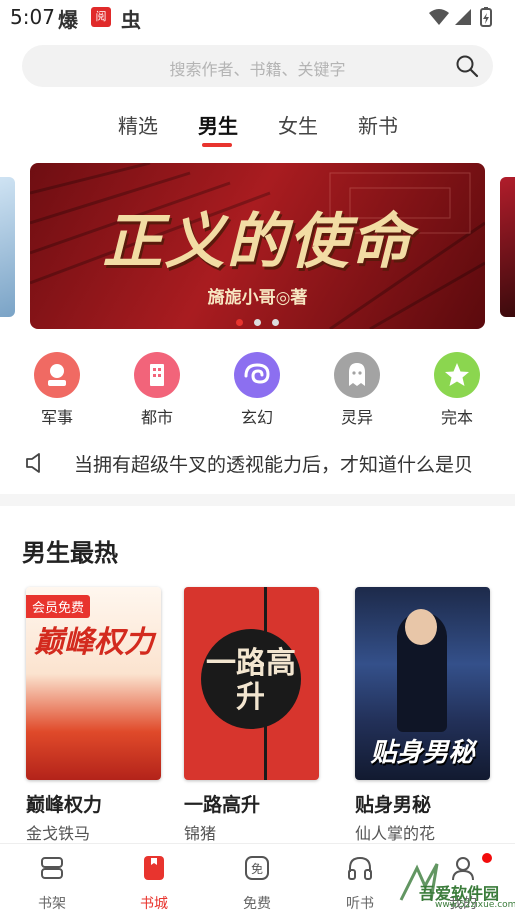  I want to click on search-bar: 搜索作者、书籍、关键字, so click(257, 66).